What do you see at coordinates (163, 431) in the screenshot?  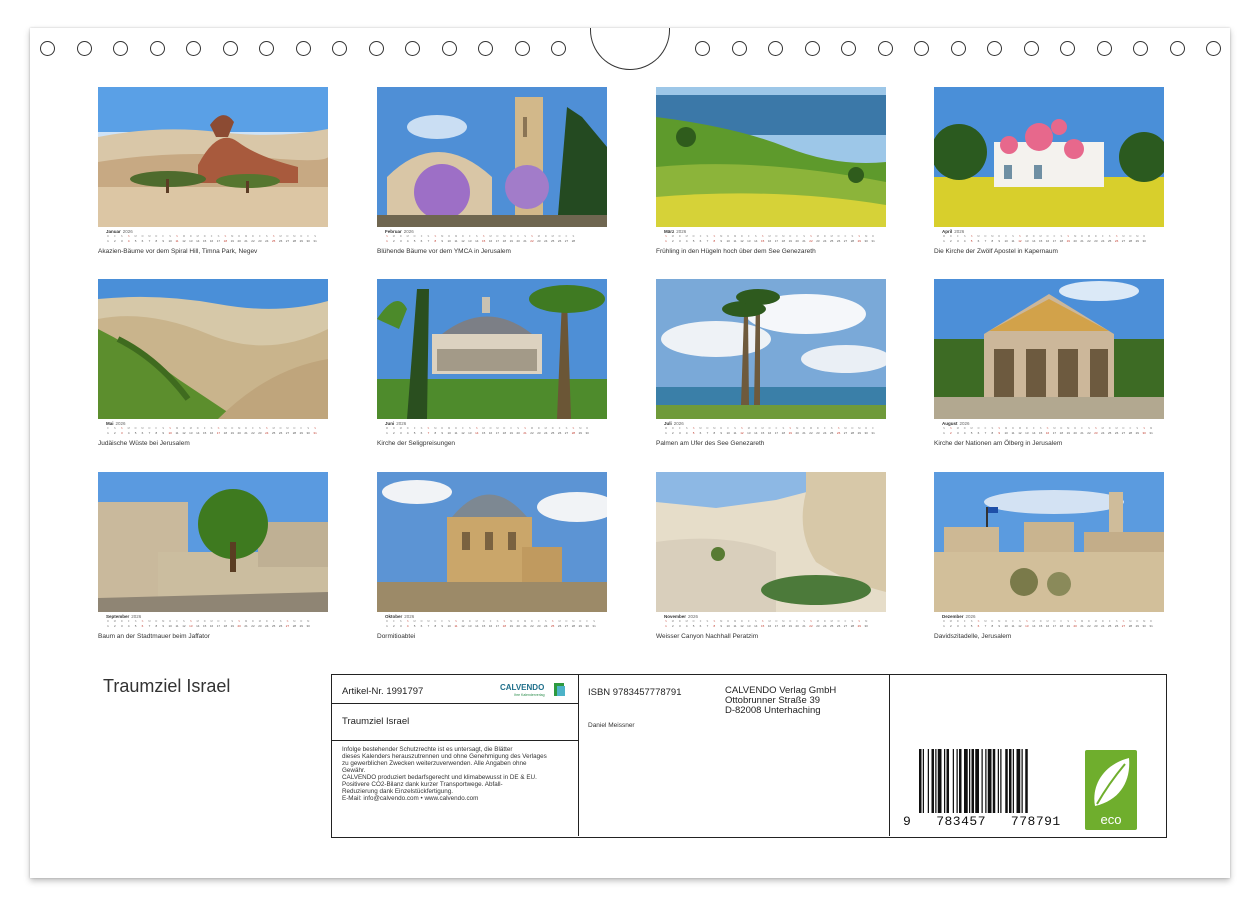 I see `day-cell: S9` at bounding box center [163, 431].